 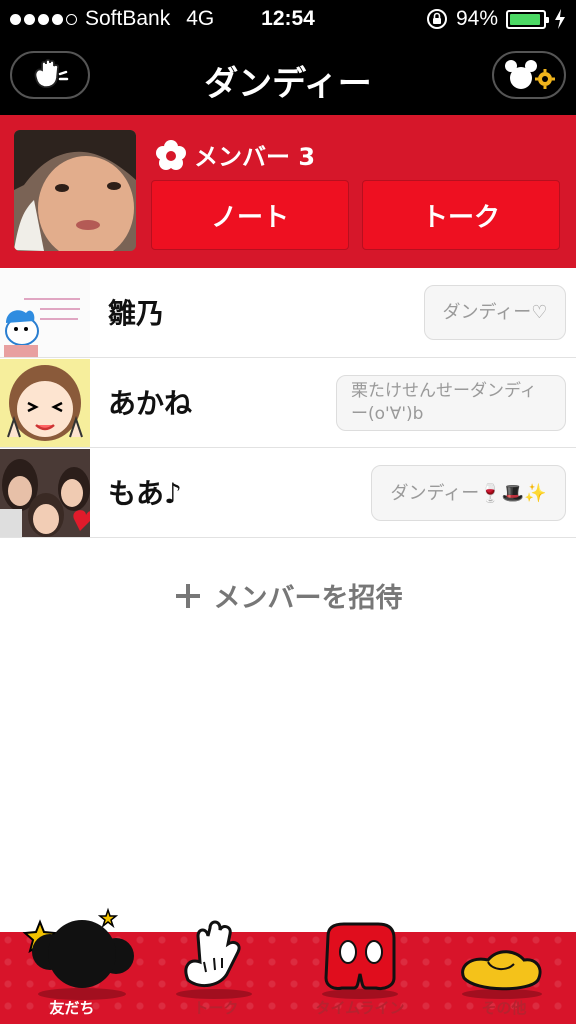 I want to click on glove-hand-icon, so click(x=214, y=959).